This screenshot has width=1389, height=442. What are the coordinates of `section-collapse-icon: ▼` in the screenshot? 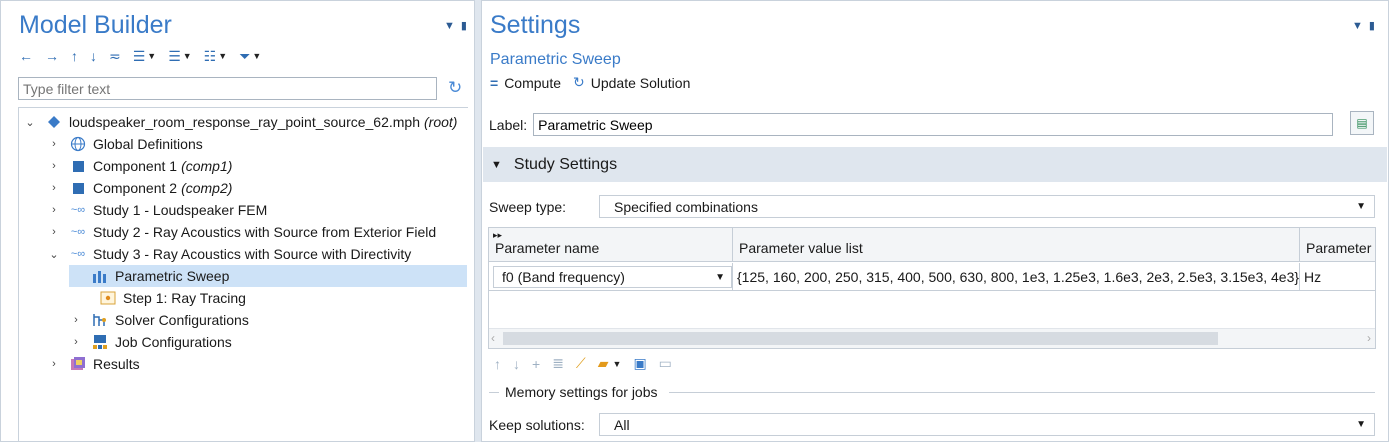 It's located at (496, 165).